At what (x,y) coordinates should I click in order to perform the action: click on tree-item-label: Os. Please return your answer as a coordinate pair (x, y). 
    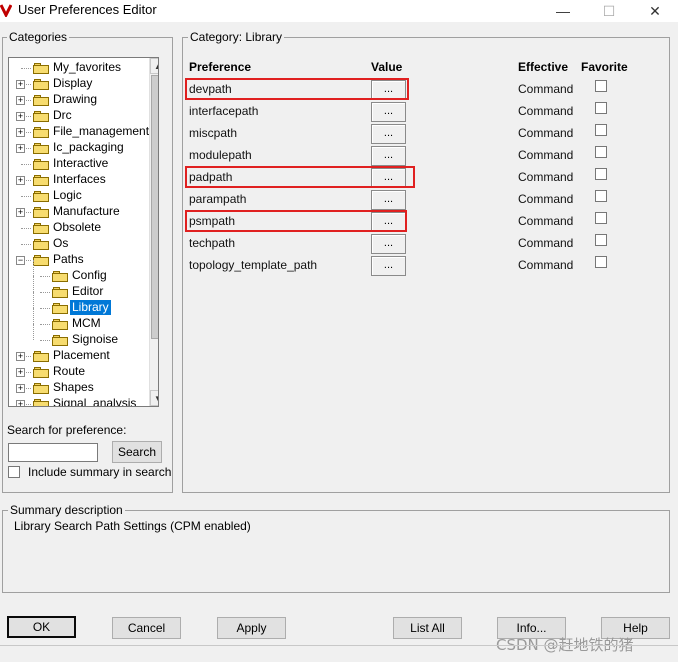
    Looking at the image, I should click on (61, 243).